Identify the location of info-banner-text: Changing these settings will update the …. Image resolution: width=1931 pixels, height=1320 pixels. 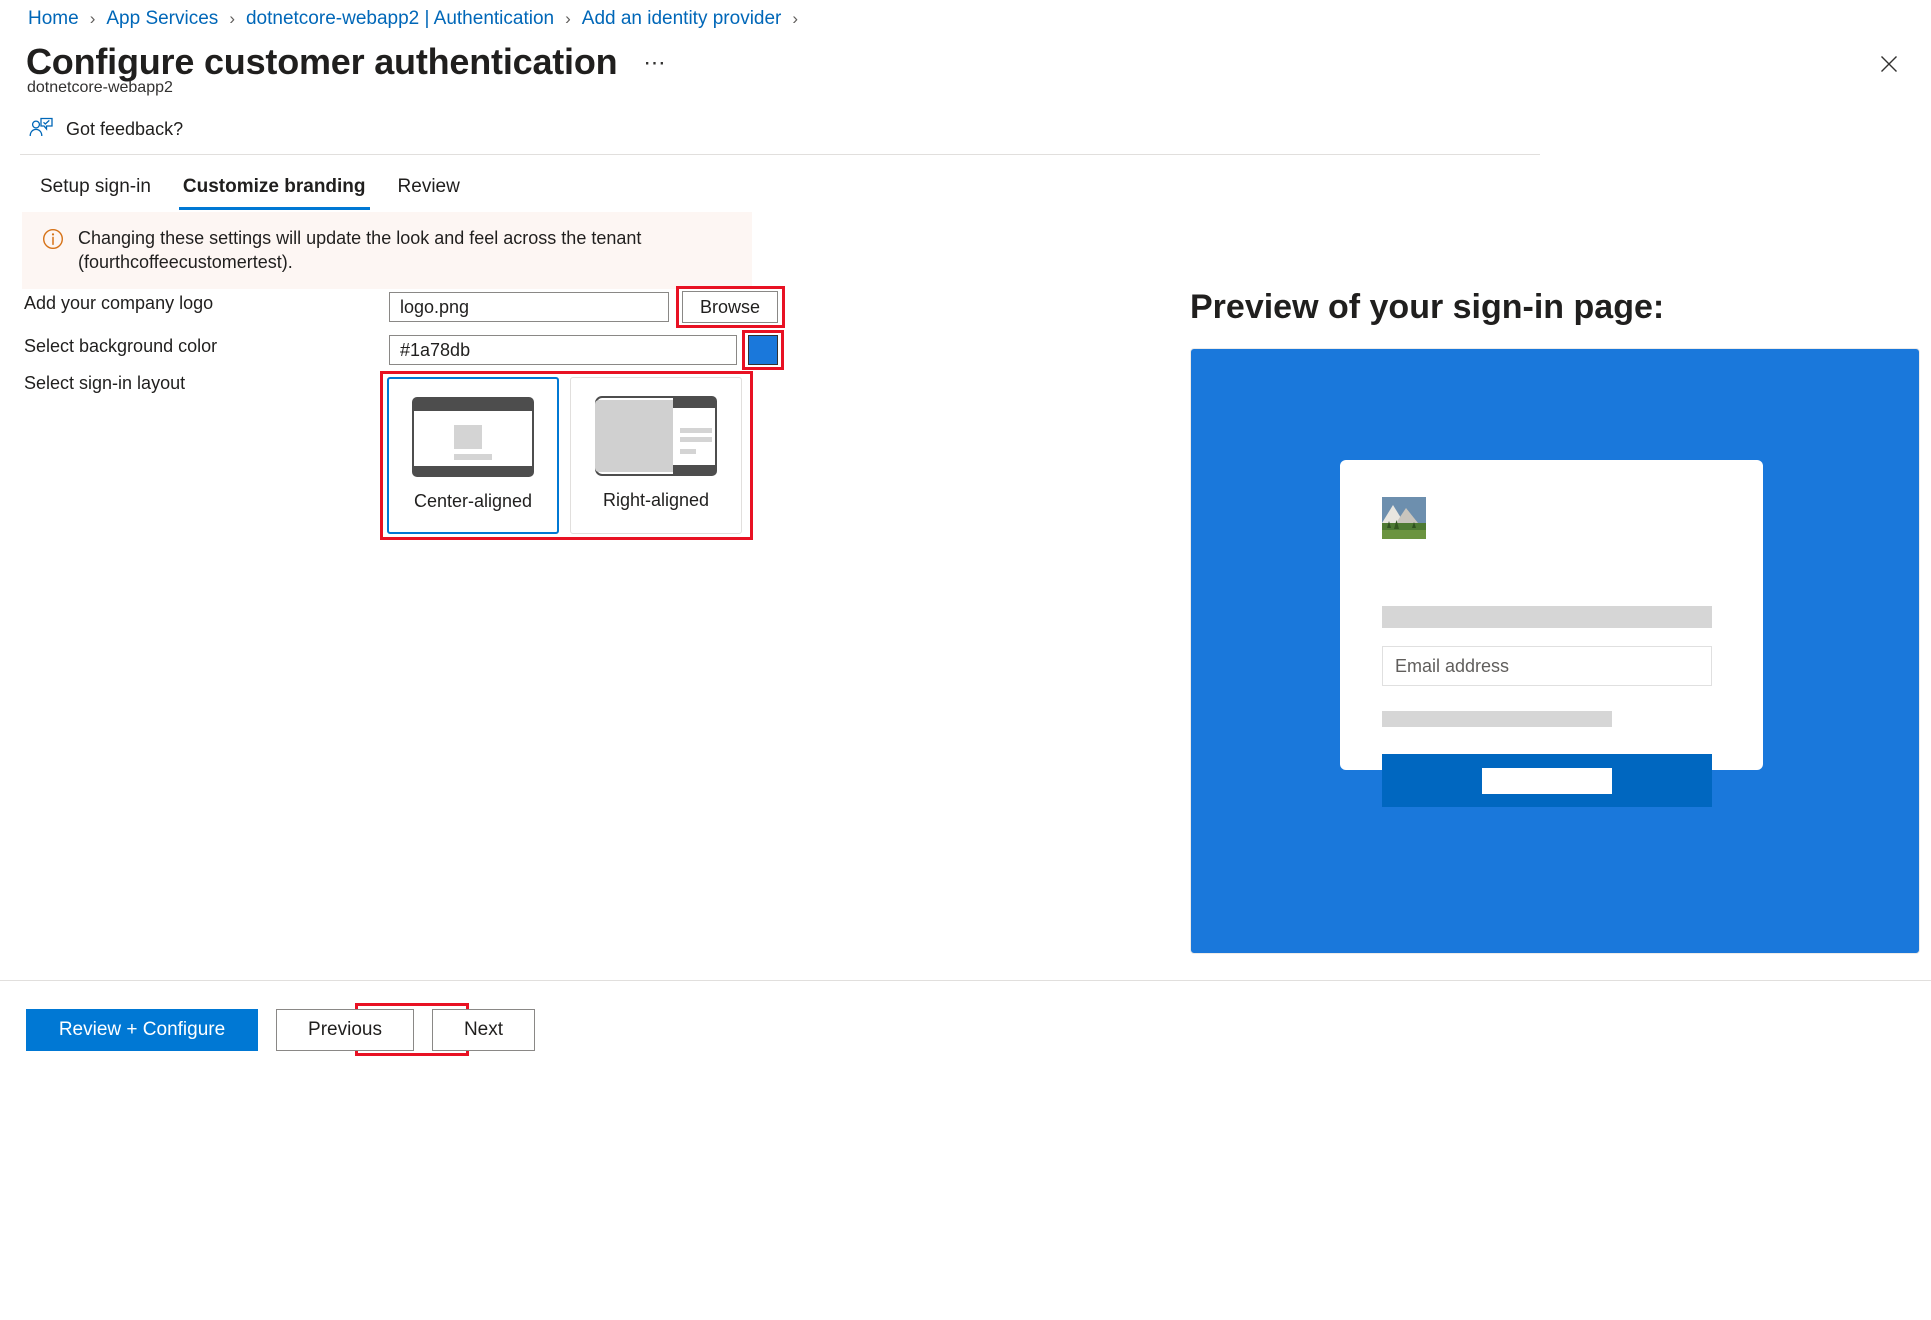
(360, 250).